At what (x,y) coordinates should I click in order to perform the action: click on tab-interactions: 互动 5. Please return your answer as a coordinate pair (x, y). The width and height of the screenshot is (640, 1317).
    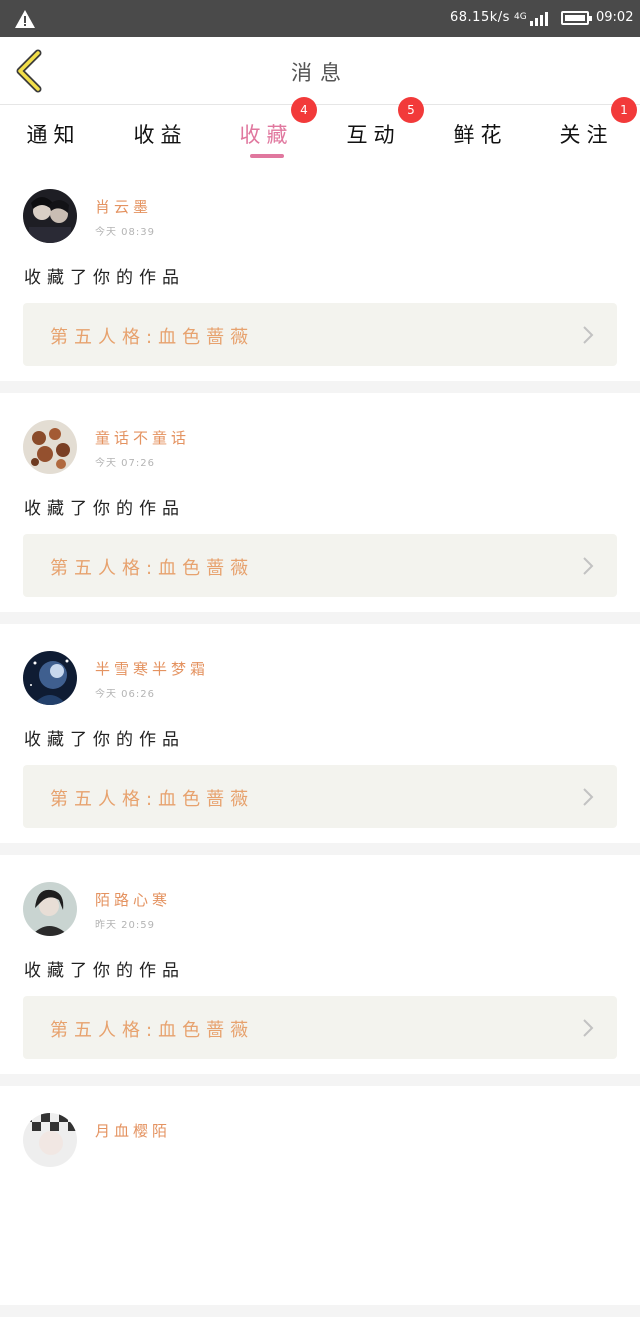
    Looking at the image, I should click on (373, 129).